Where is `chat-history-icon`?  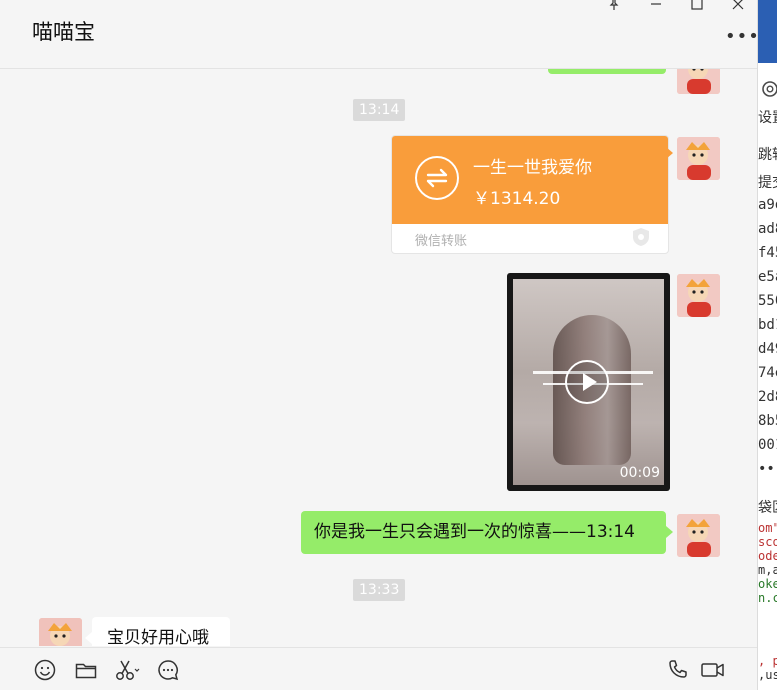
chat-history-icon is located at coordinates (168, 670).